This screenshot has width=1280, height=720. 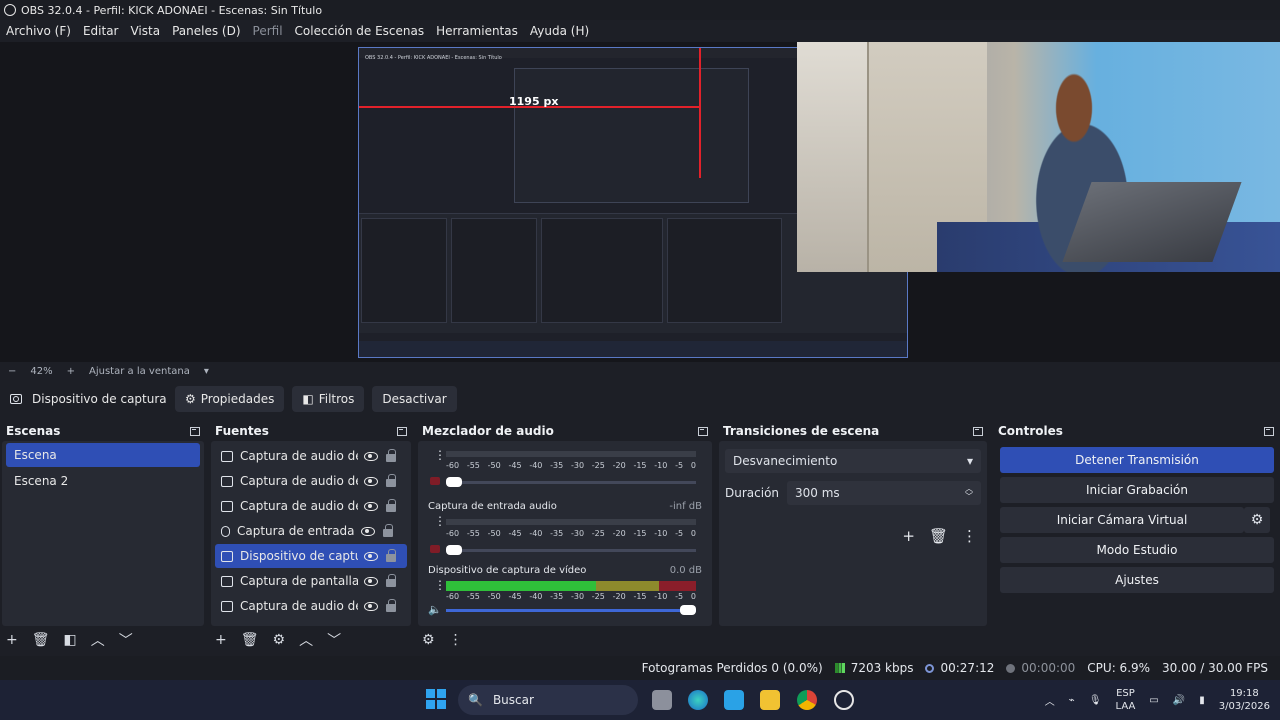 I want to click on taskbar-search: 🔍 Buscar, so click(x=548, y=700).